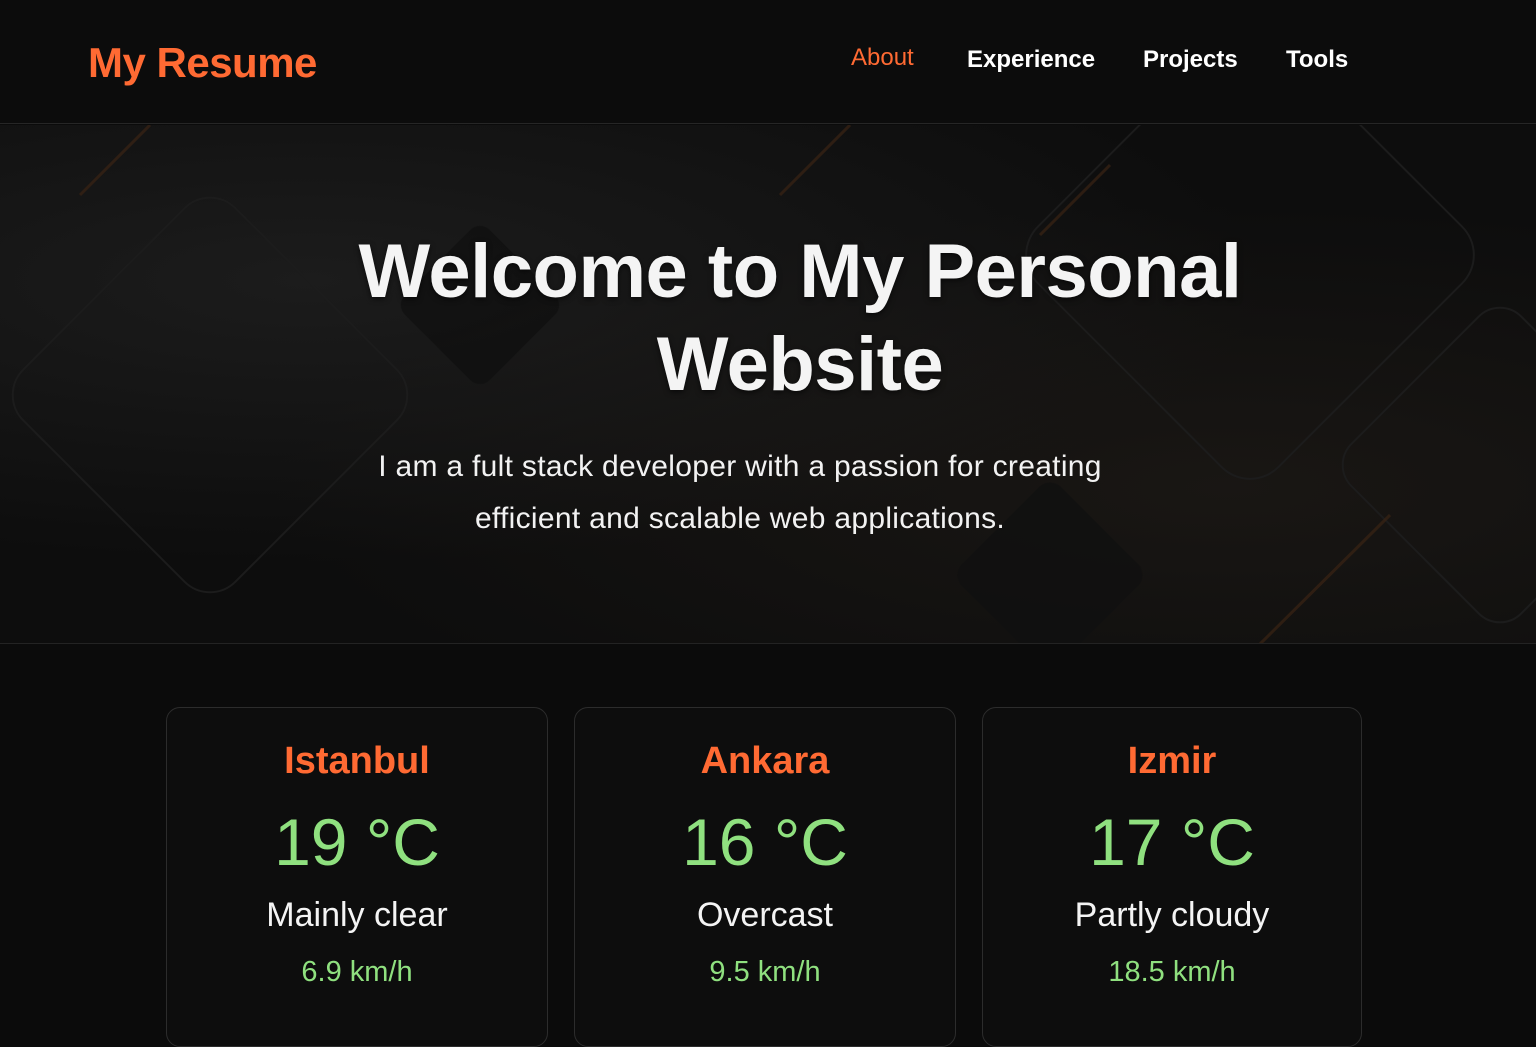 The width and height of the screenshot is (1536, 1047). What do you see at coordinates (357, 842) in the screenshot?
I see `weather-temperature: 19 °C` at bounding box center [357, 842].